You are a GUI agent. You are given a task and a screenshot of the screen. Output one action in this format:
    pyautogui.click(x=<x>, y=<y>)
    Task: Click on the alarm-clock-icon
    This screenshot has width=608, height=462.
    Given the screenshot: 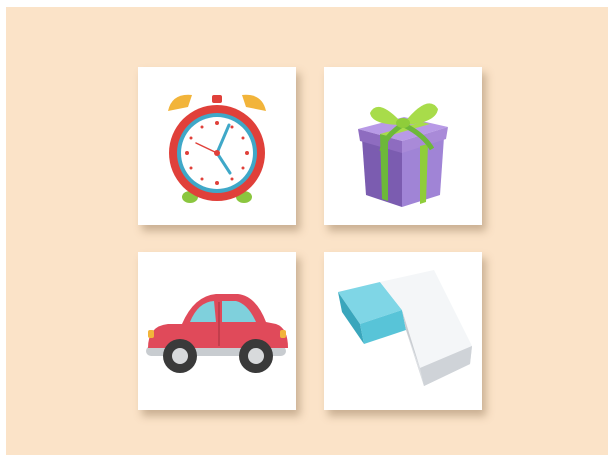 What is the action you would take?
    pyautogui.click(x=217, y=148)
    